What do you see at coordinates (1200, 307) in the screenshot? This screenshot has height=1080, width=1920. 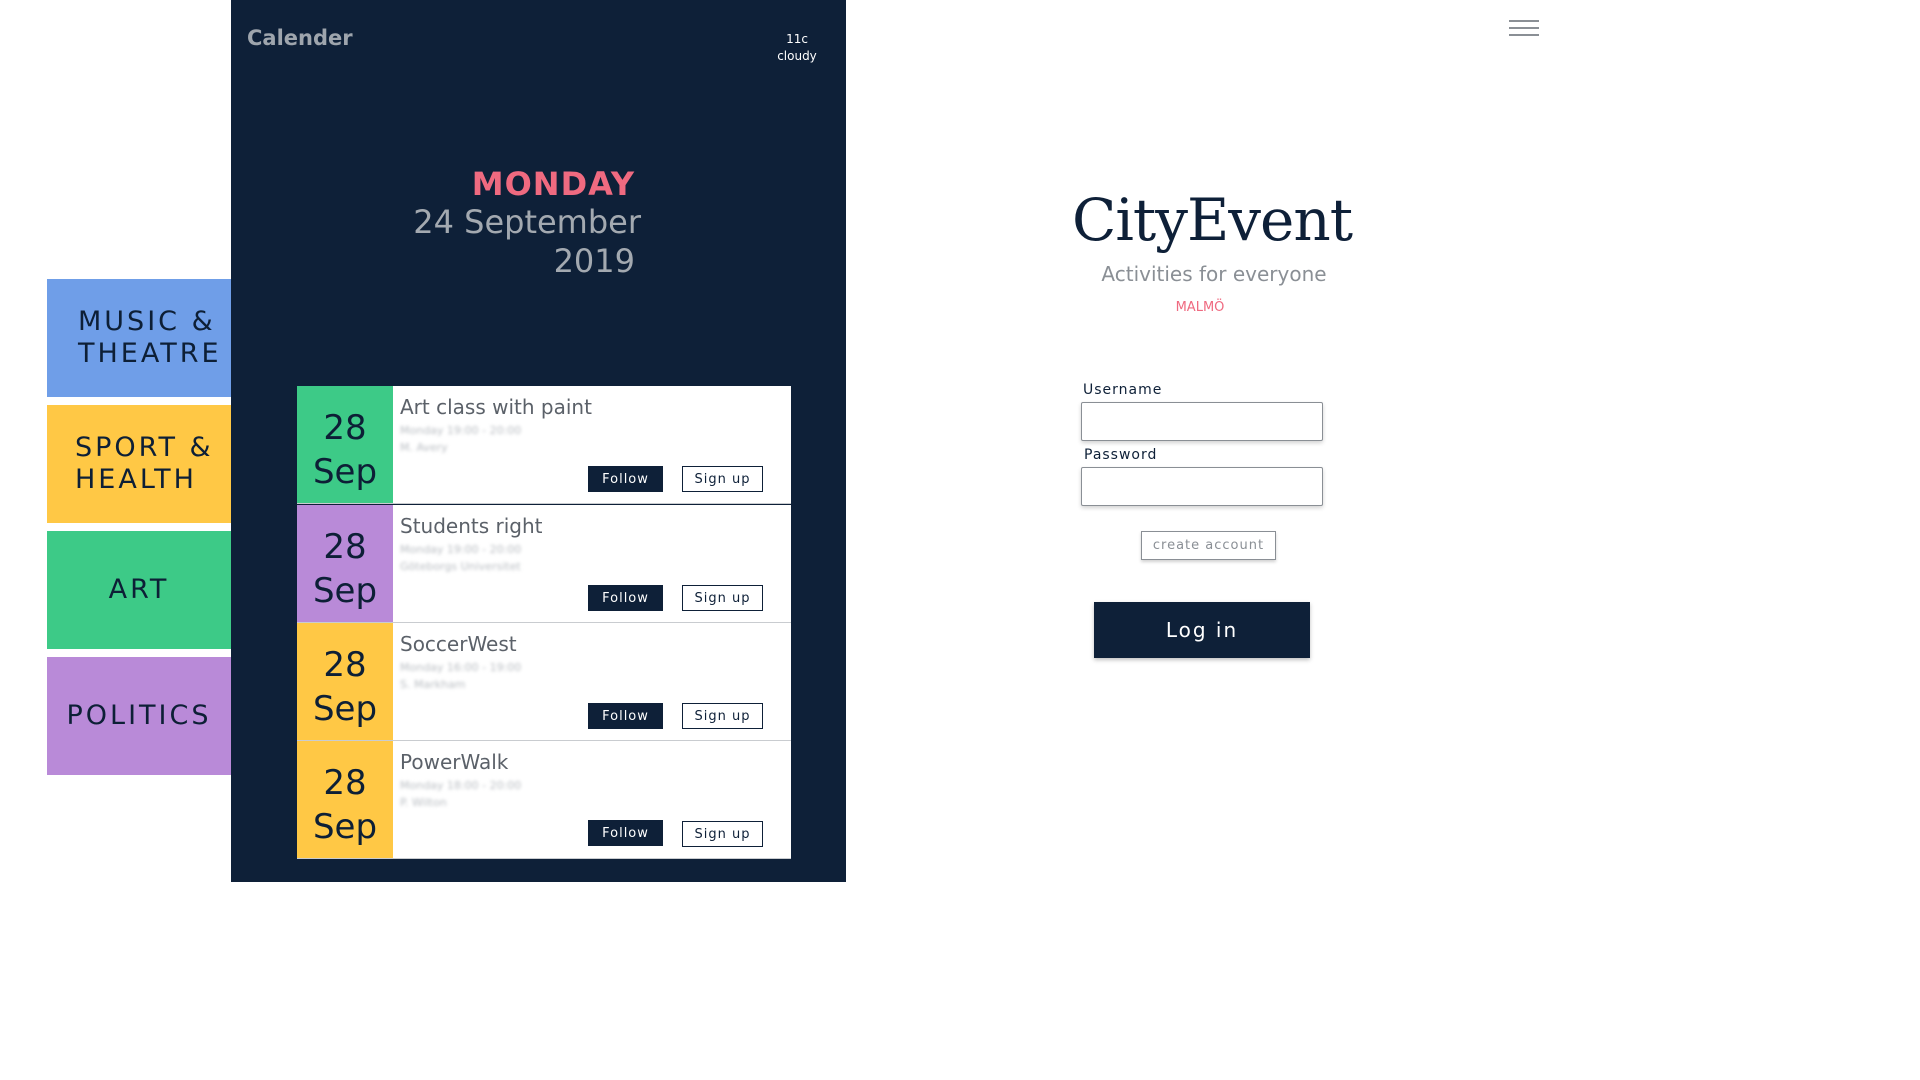 I see `city-label: MALMÖ` at bounding box center [1200, 307].